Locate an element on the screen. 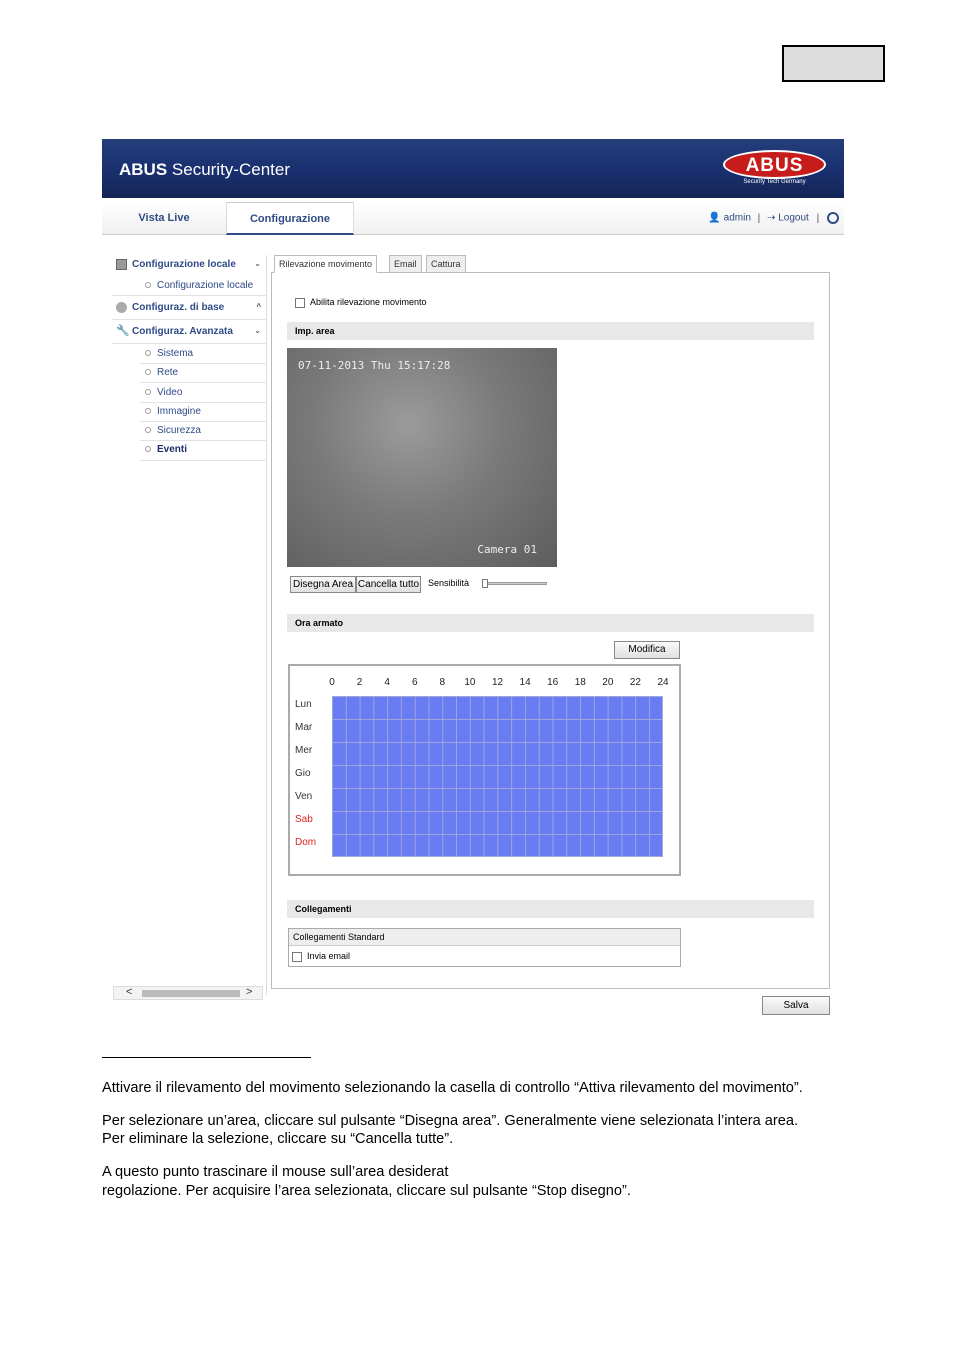 This screenshot has height=1350, width=954. sensitivity-slider is located at coordinates (514, 583).